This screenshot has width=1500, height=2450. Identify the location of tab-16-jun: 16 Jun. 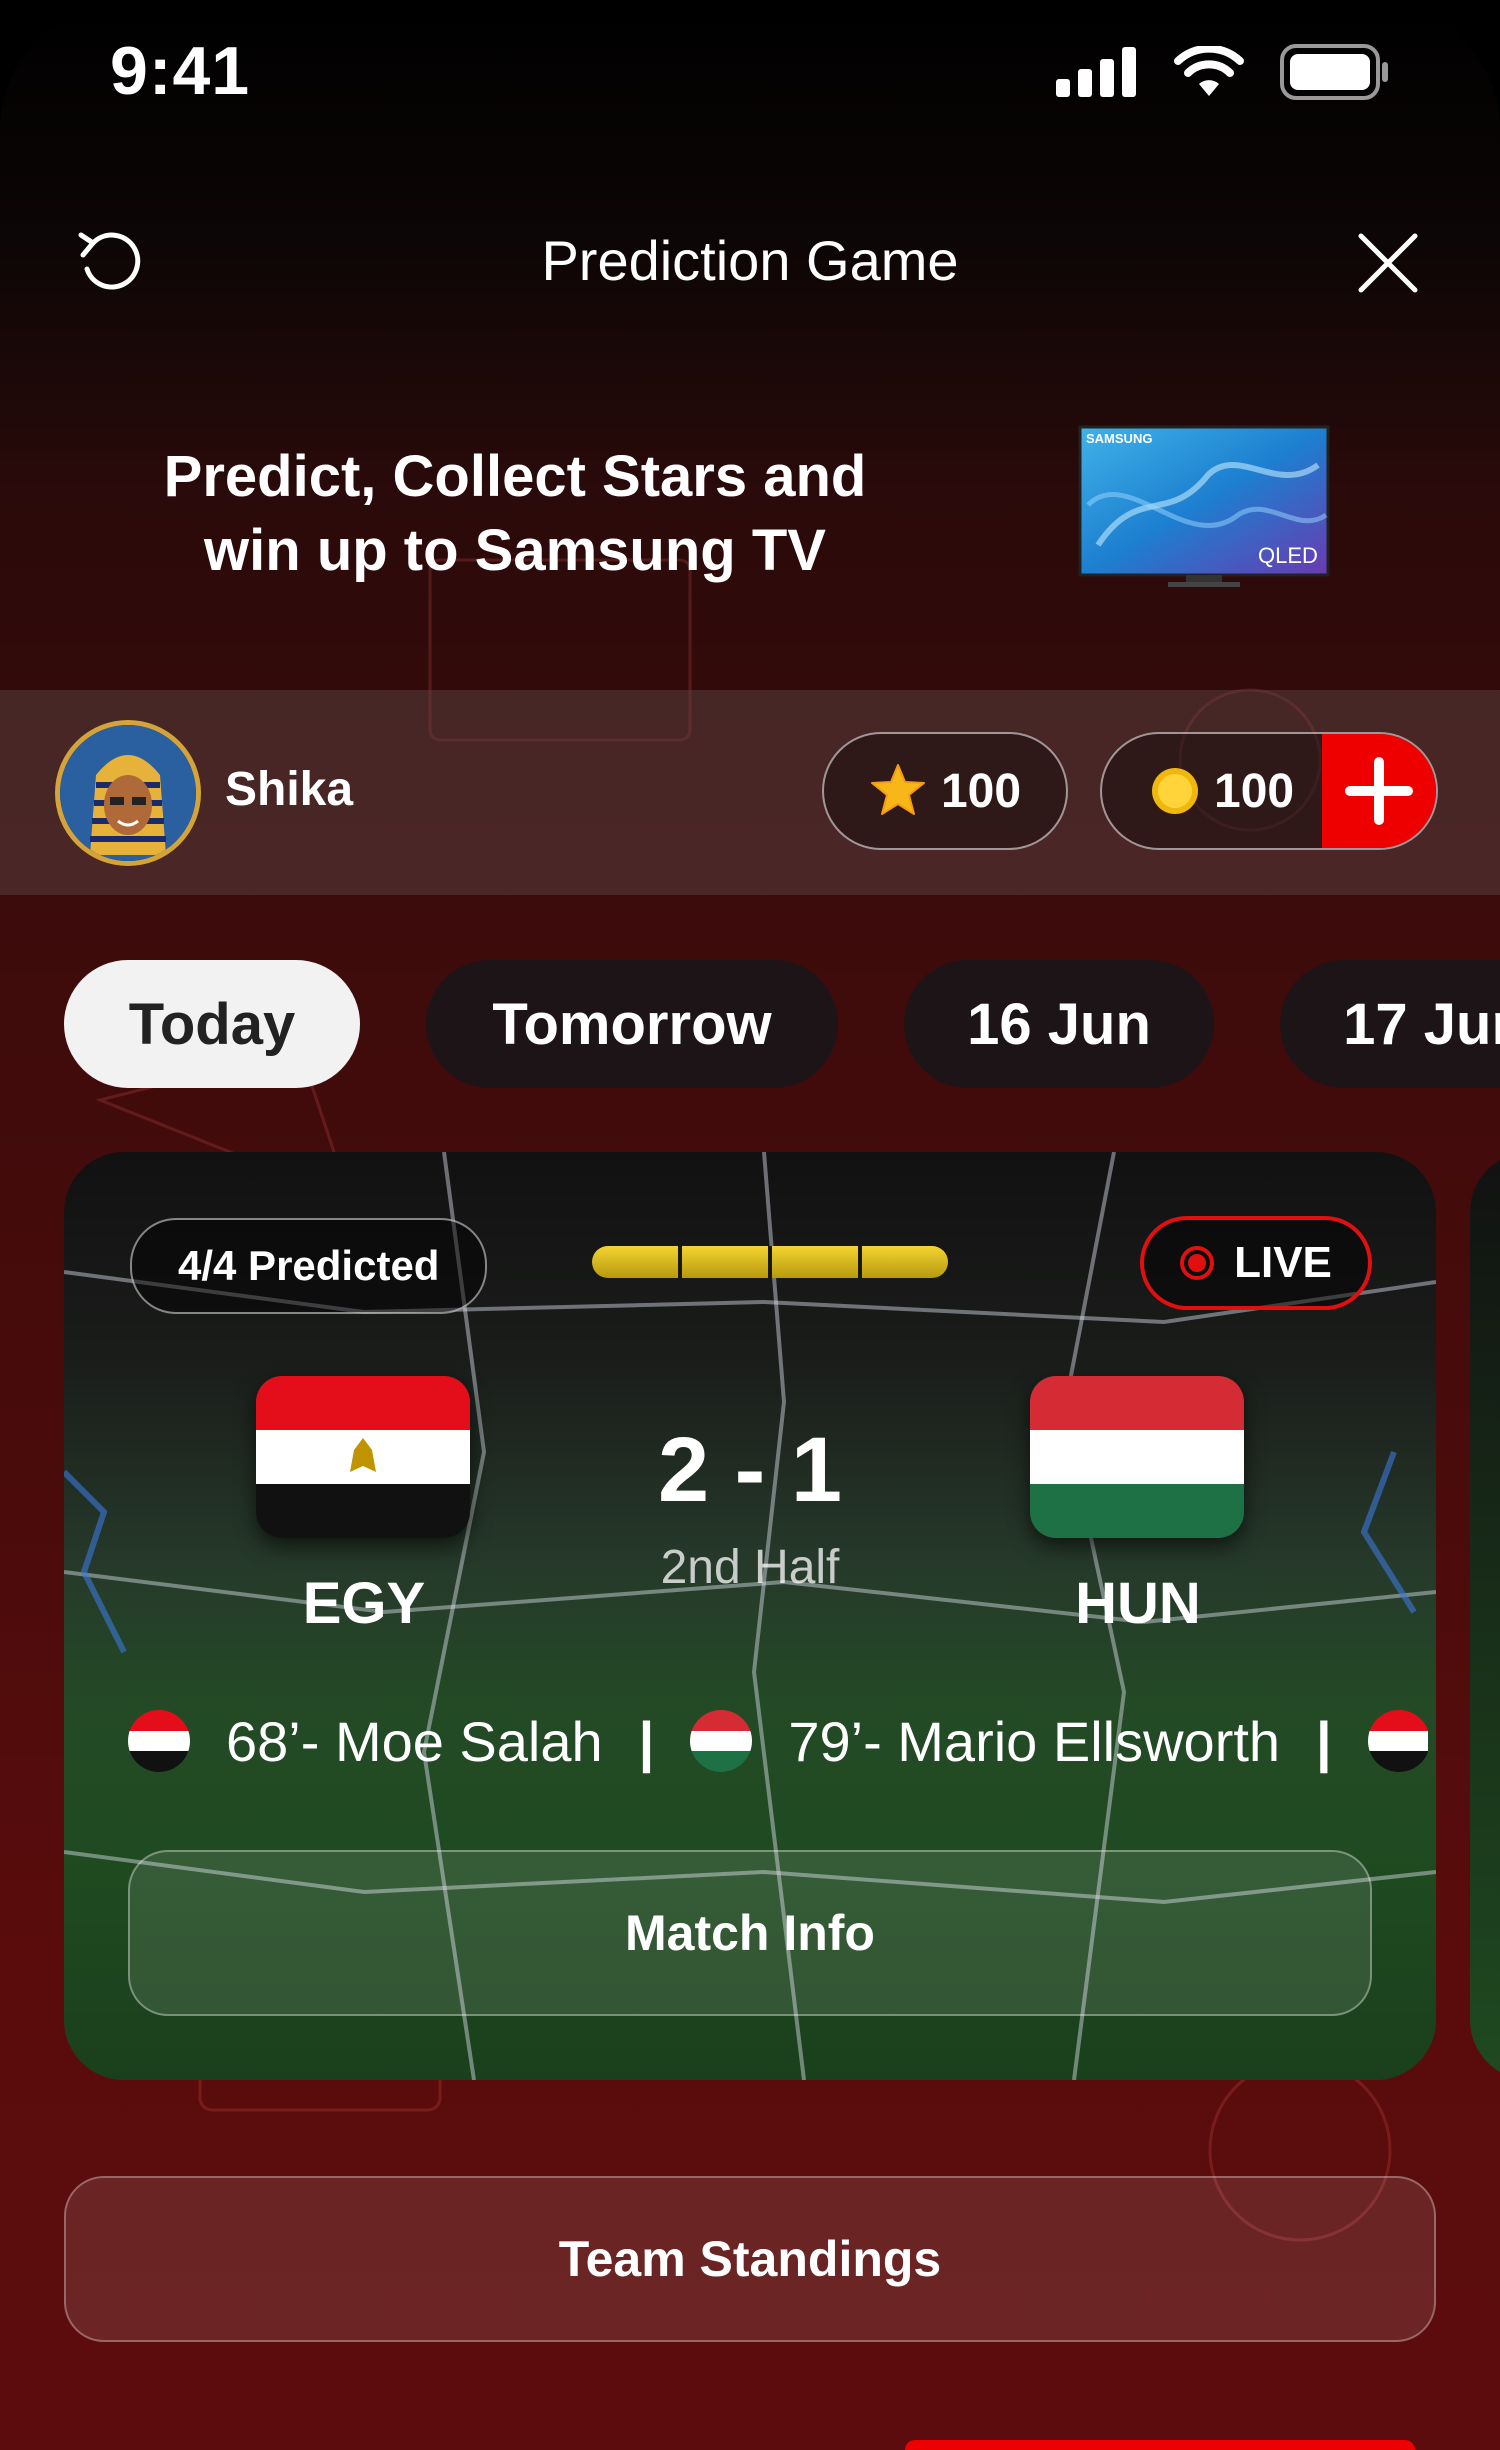
(1059, 1024).